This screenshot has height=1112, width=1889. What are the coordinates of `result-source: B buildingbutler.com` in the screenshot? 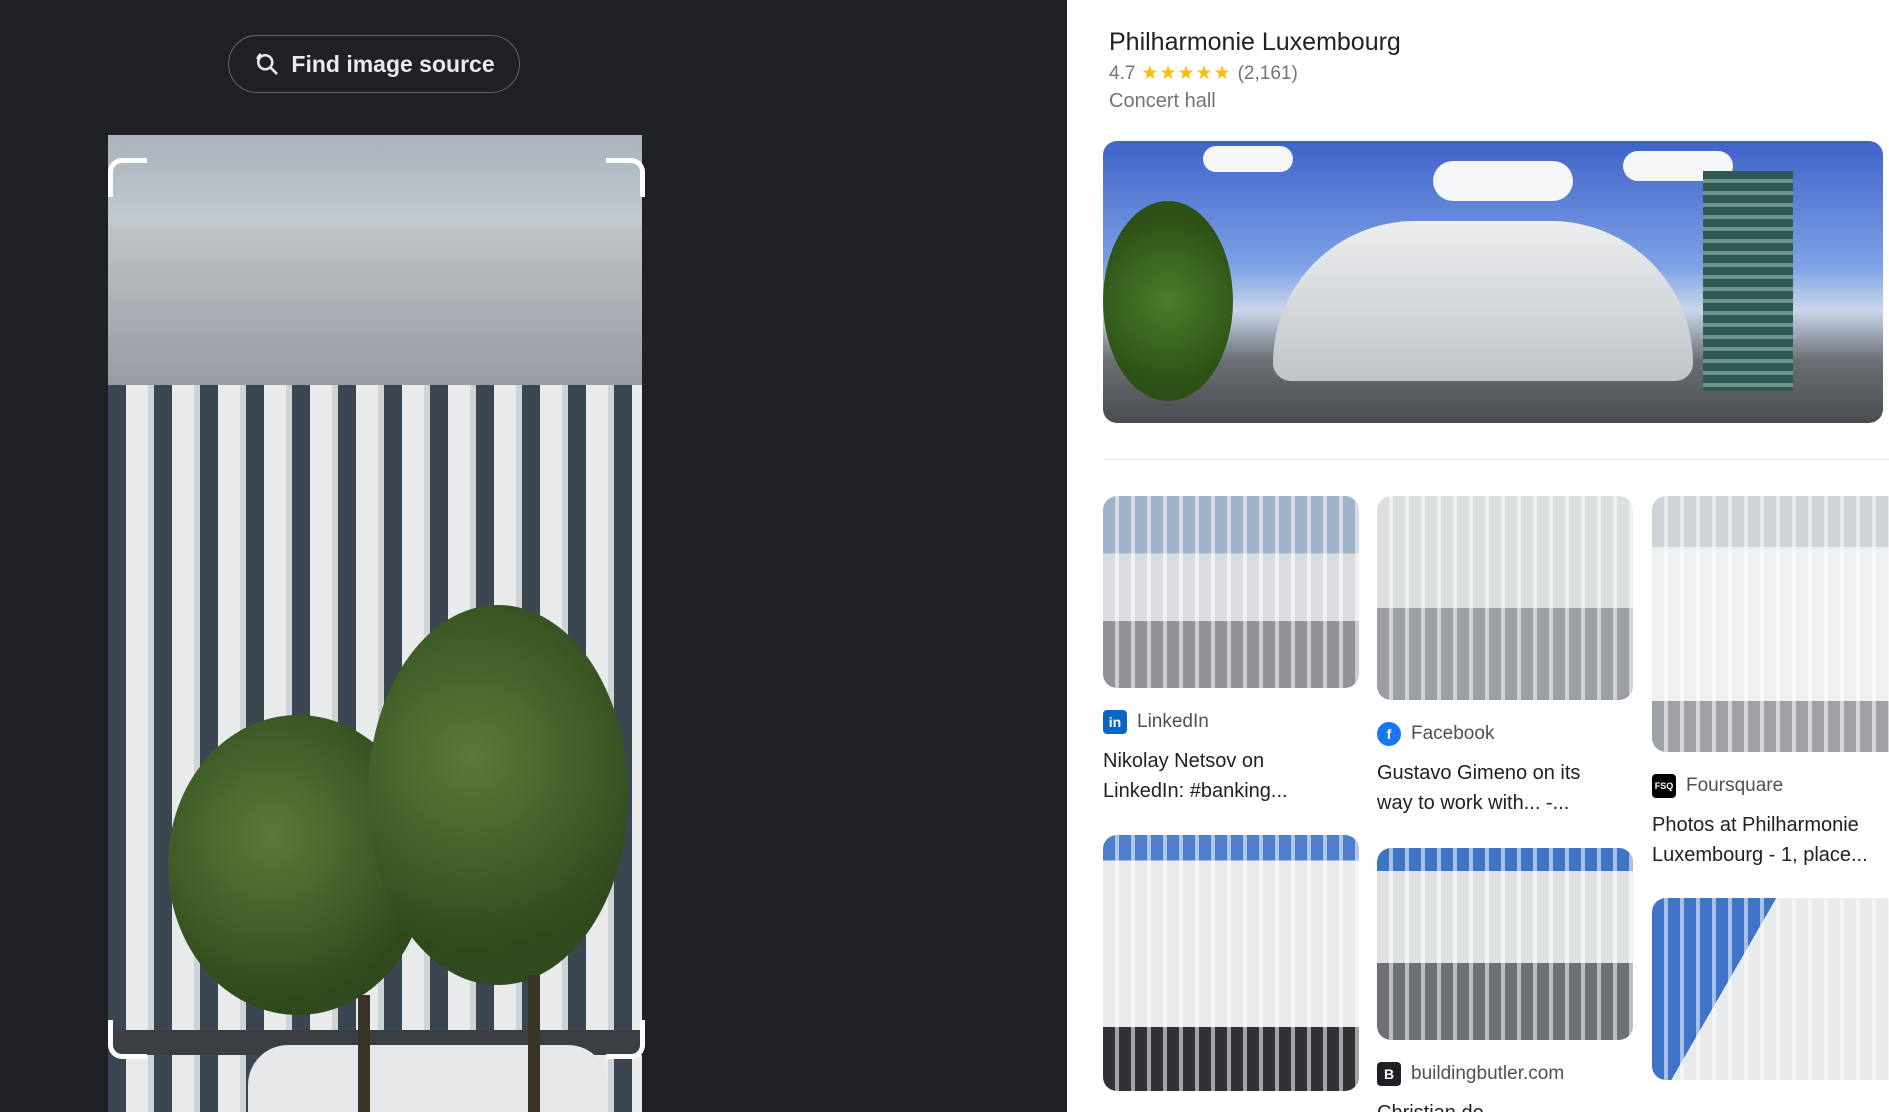 It's located at (1505, 1074).